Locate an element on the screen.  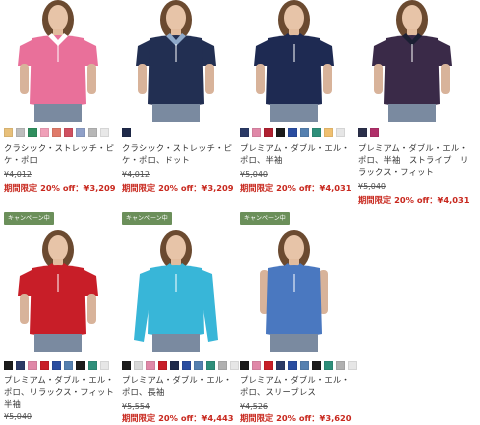
product-name: プレミアム・ダブル・エル・ポロ、半袖 ストライプ リラックス・フィット is located at coordinates (417, 160).